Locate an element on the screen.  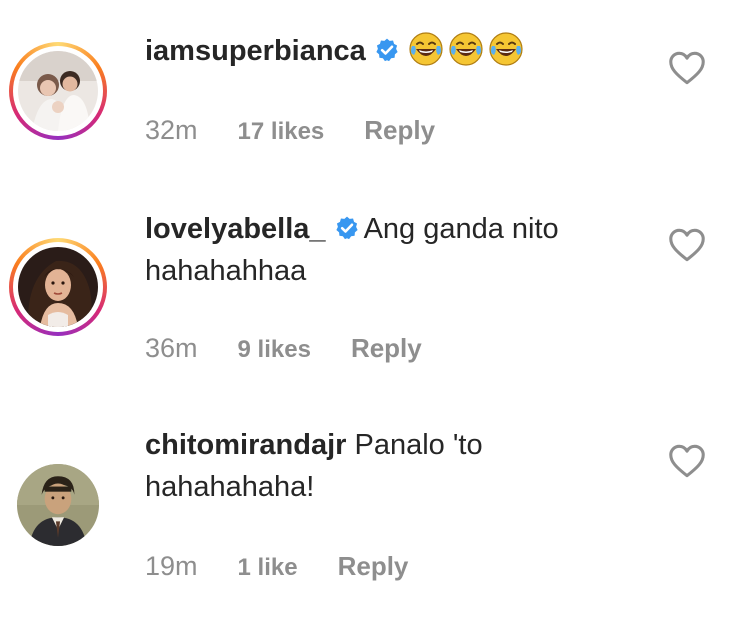
comment-body: iamsuperbianca is located at coordinates (390, 51).